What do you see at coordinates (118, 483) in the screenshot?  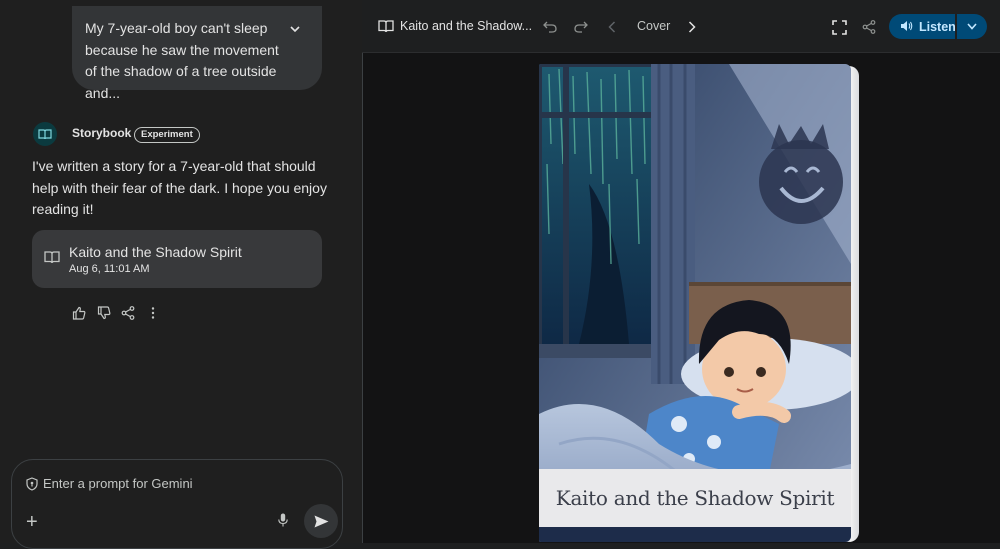 I see `prompt-input: Enter a prompt for Gemini` at bounding box center [118, 483].